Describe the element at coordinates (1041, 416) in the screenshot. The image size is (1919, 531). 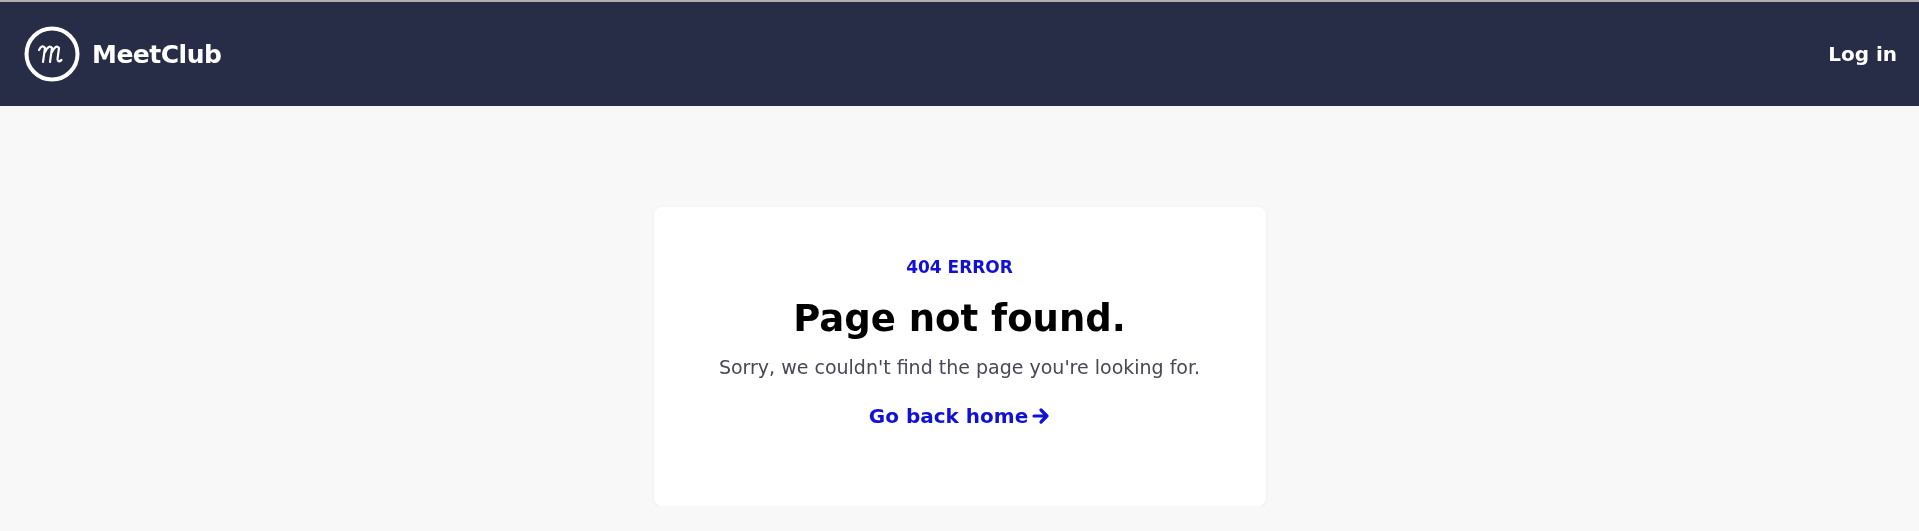
I see `arrow-right-icon` at that location.